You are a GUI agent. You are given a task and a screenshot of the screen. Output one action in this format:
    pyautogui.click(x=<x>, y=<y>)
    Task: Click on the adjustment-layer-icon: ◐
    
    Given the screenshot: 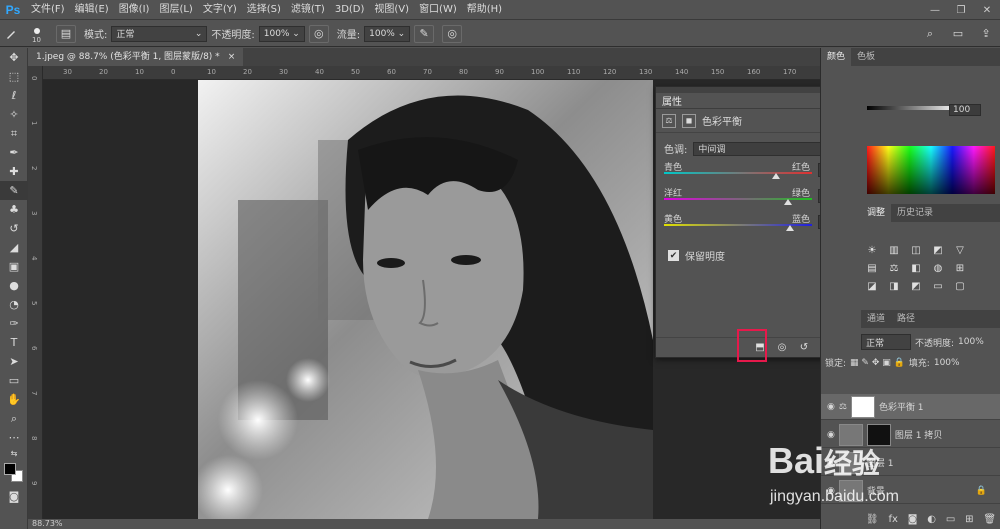 What is the action you would take?
    pyautogui.click(x=931, y=519)
    